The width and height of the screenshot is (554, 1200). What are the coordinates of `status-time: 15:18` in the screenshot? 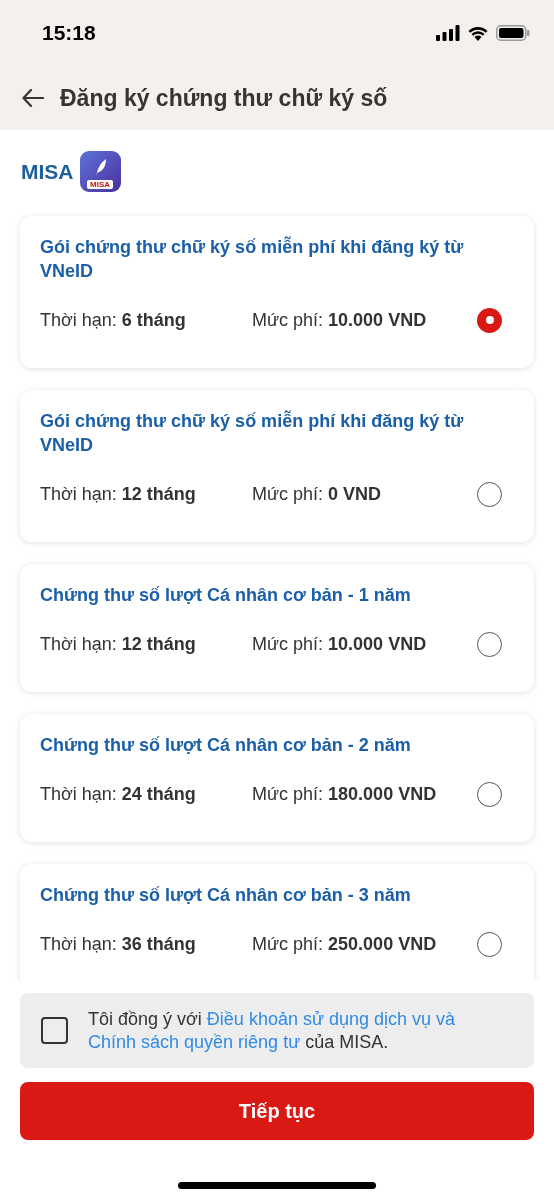 It's located at (69, 33).